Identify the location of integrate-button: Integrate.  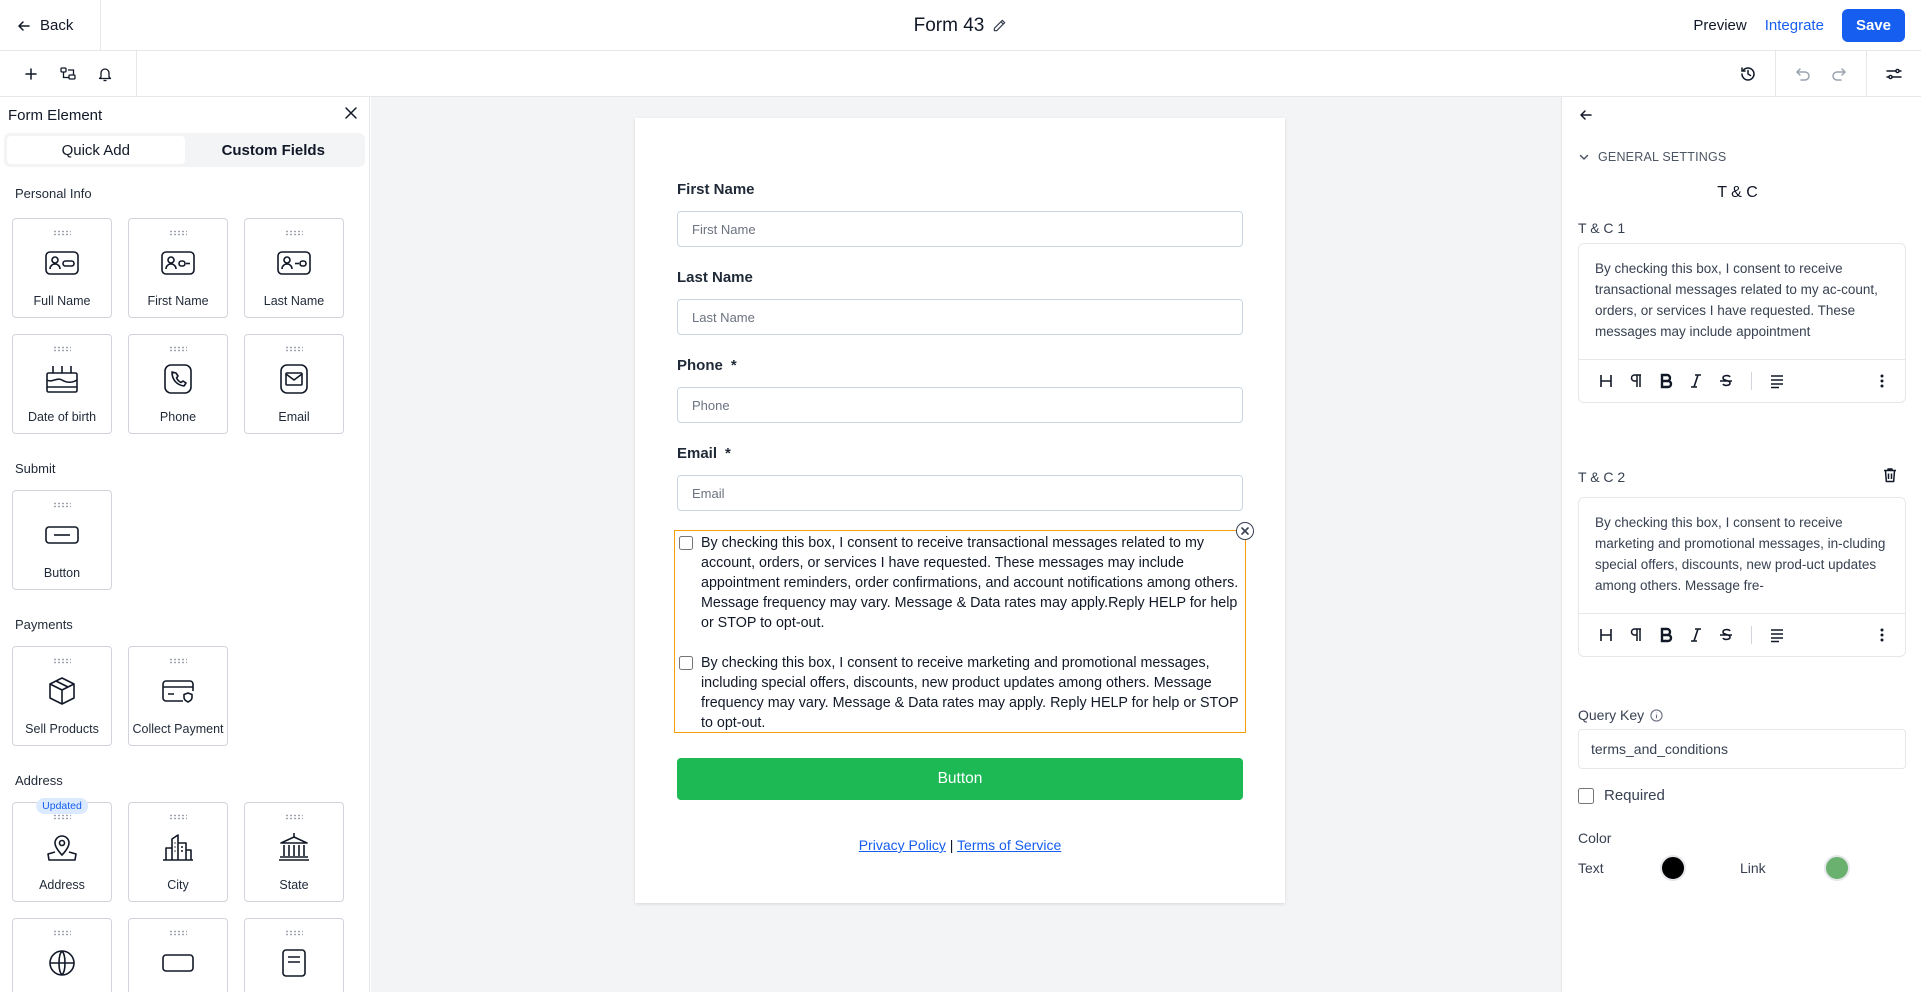
(1794, 25).